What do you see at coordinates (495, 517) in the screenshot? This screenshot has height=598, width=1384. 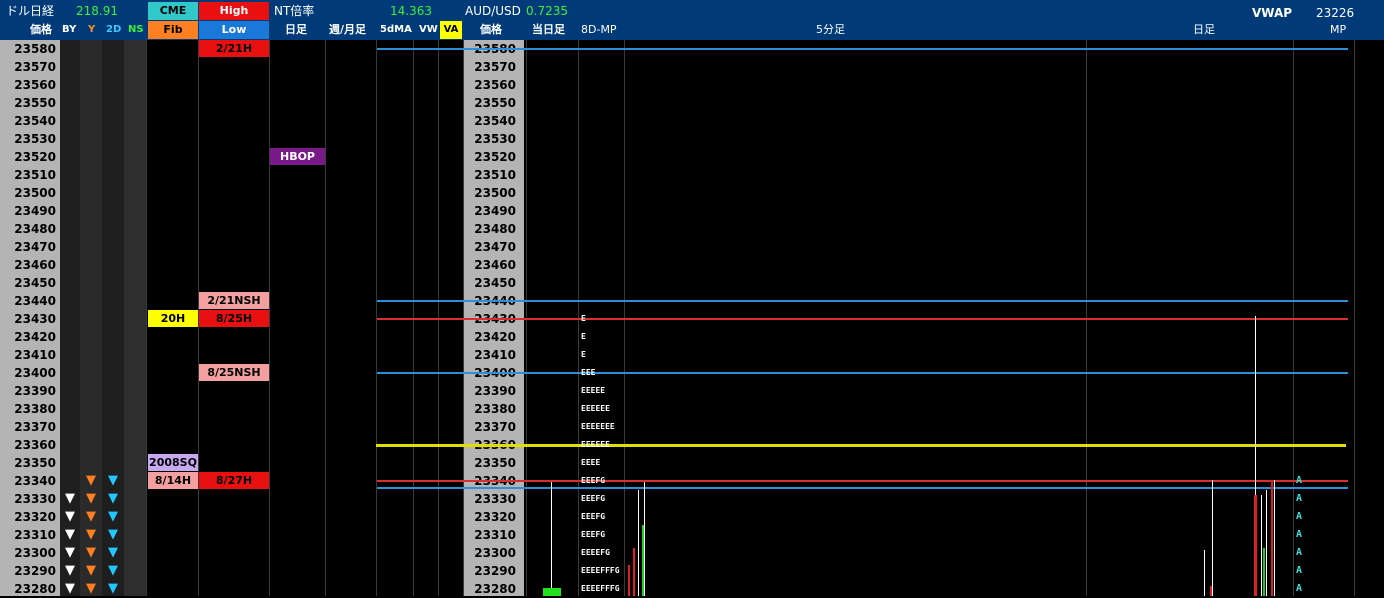 I see `price-cell-right: 23320` at bounding box center [495, 517].